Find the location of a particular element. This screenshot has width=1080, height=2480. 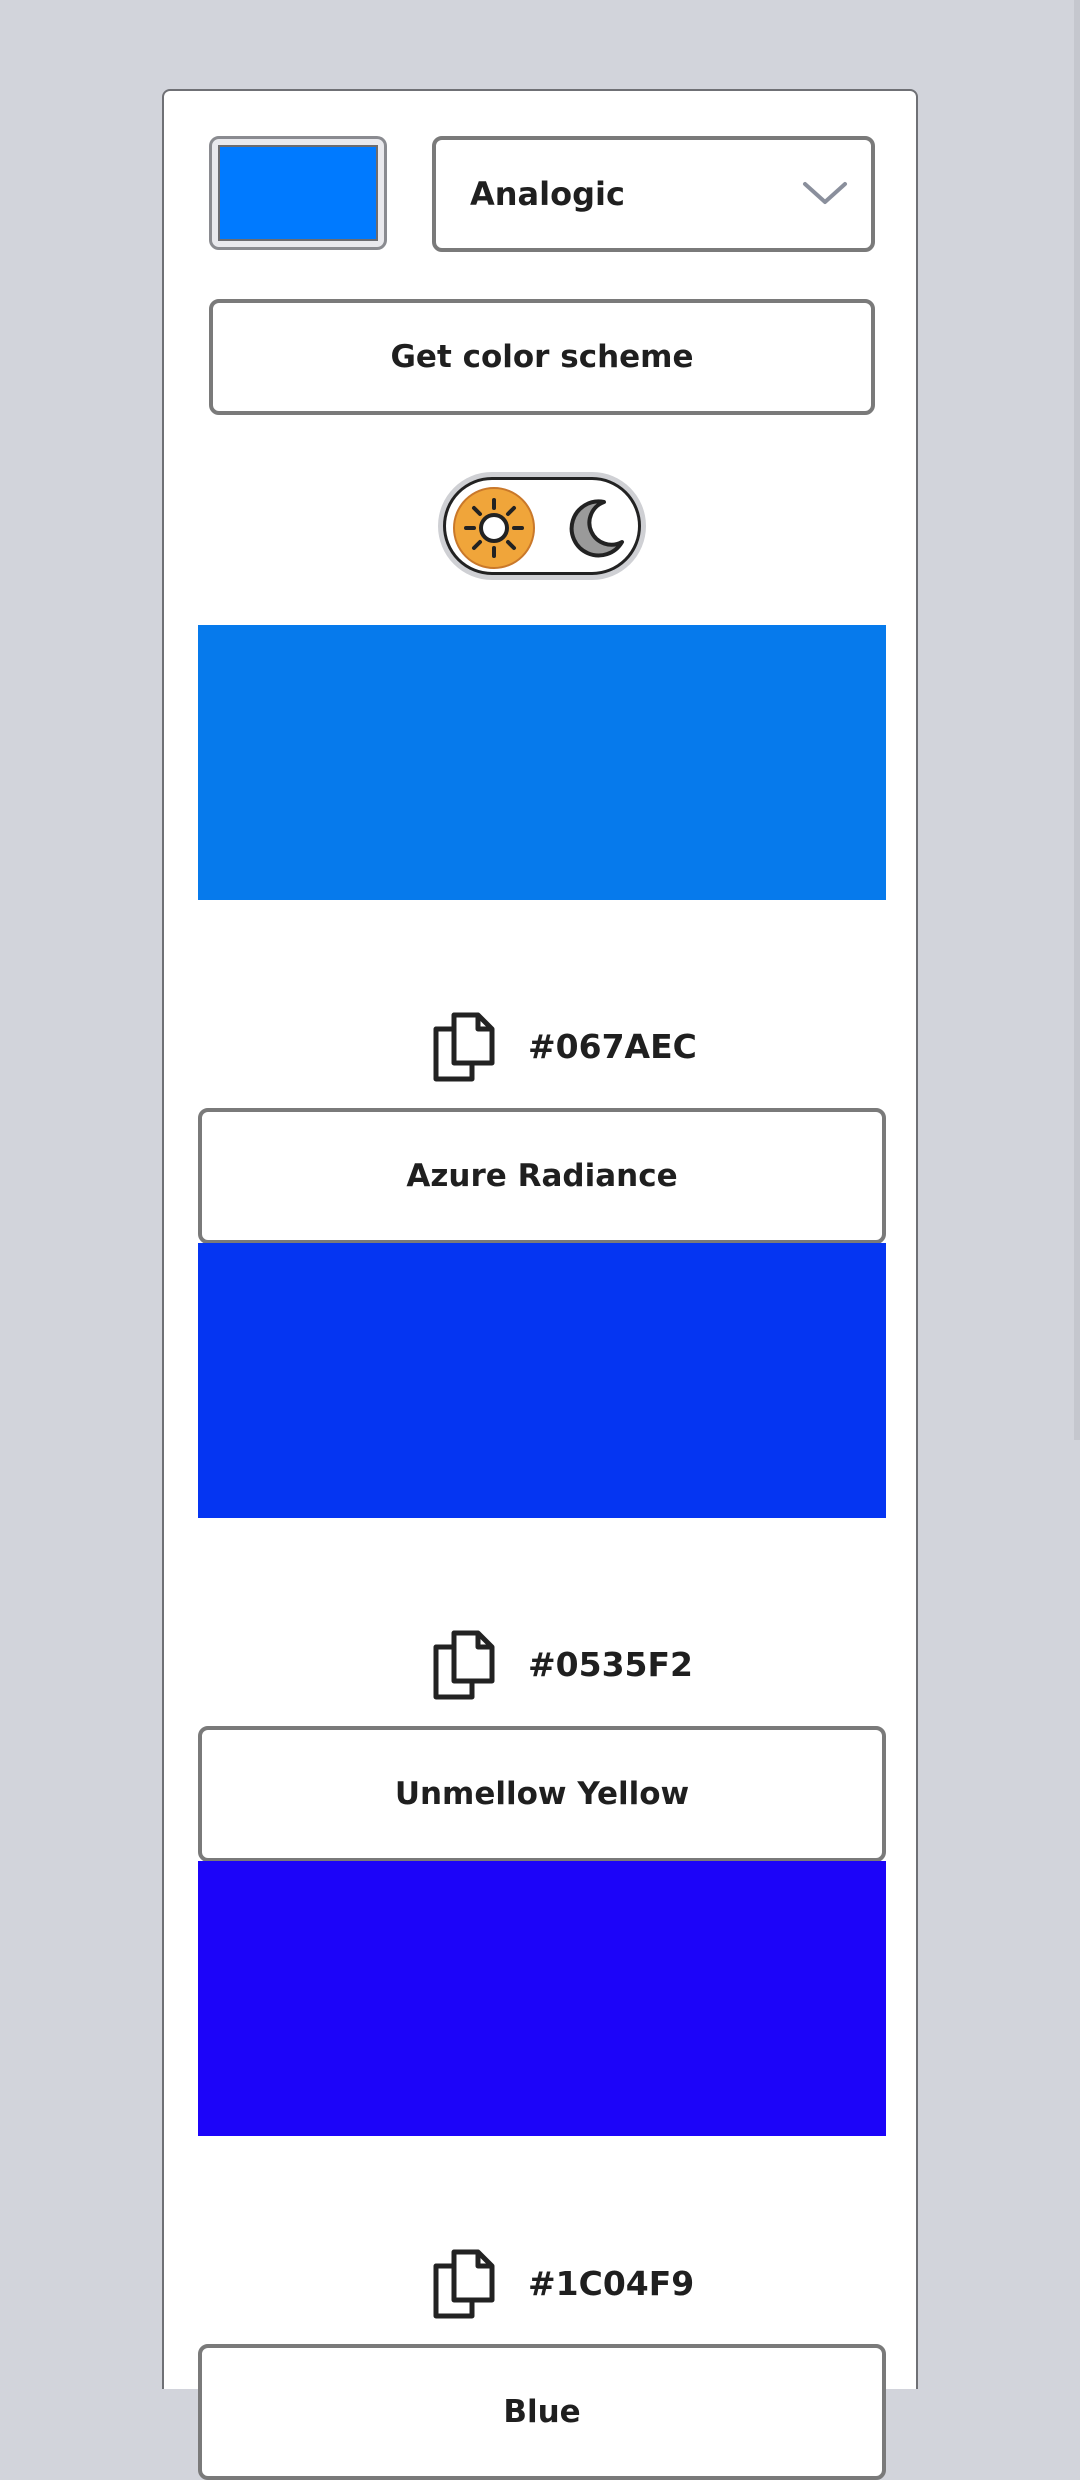

scheme-mode-value: Analogic is located at coordinates (547, 194).